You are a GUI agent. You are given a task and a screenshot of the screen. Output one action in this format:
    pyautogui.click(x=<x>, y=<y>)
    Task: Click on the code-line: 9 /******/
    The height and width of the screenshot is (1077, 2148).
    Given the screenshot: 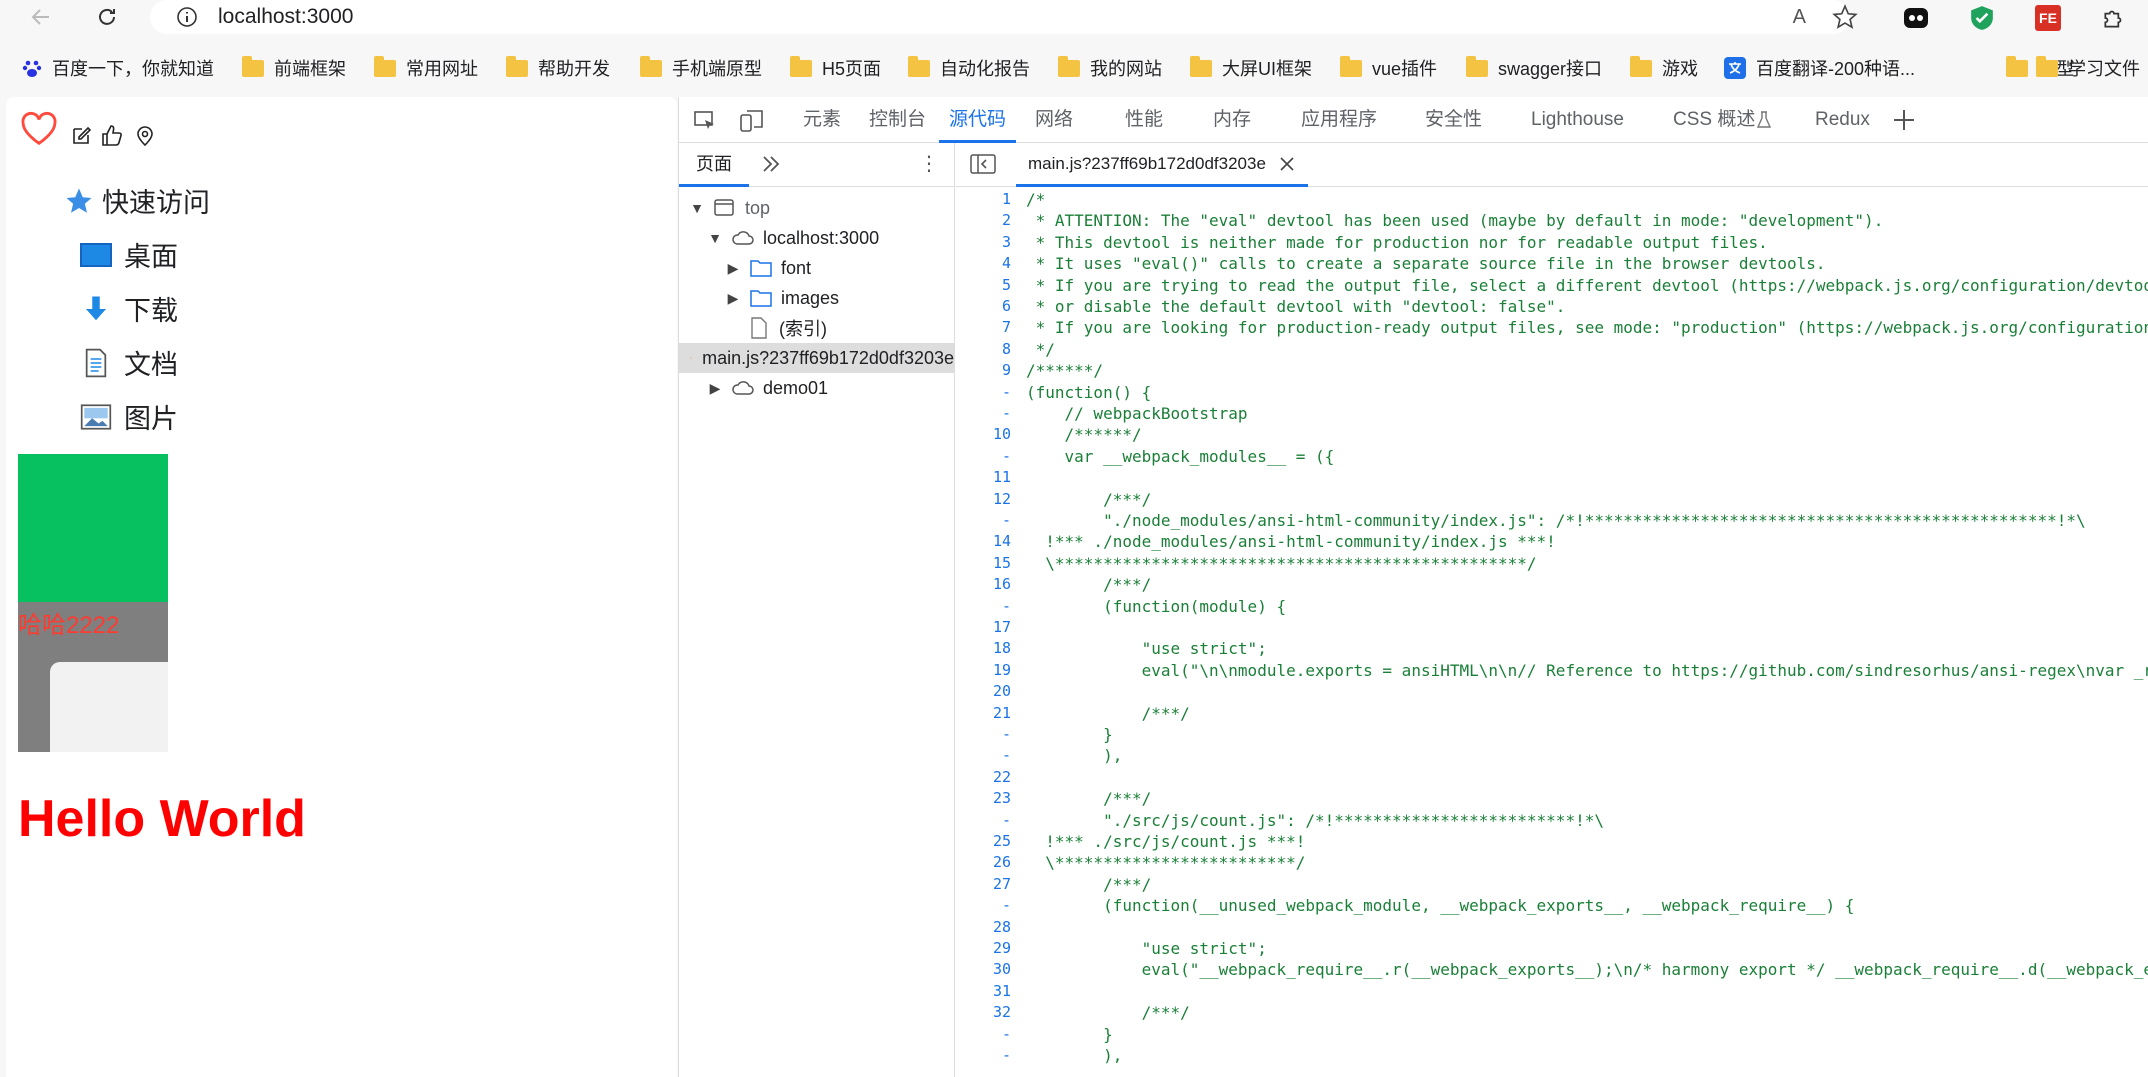 What is the action you would take?
    pyautogui.click(x=1552, y=370)
    